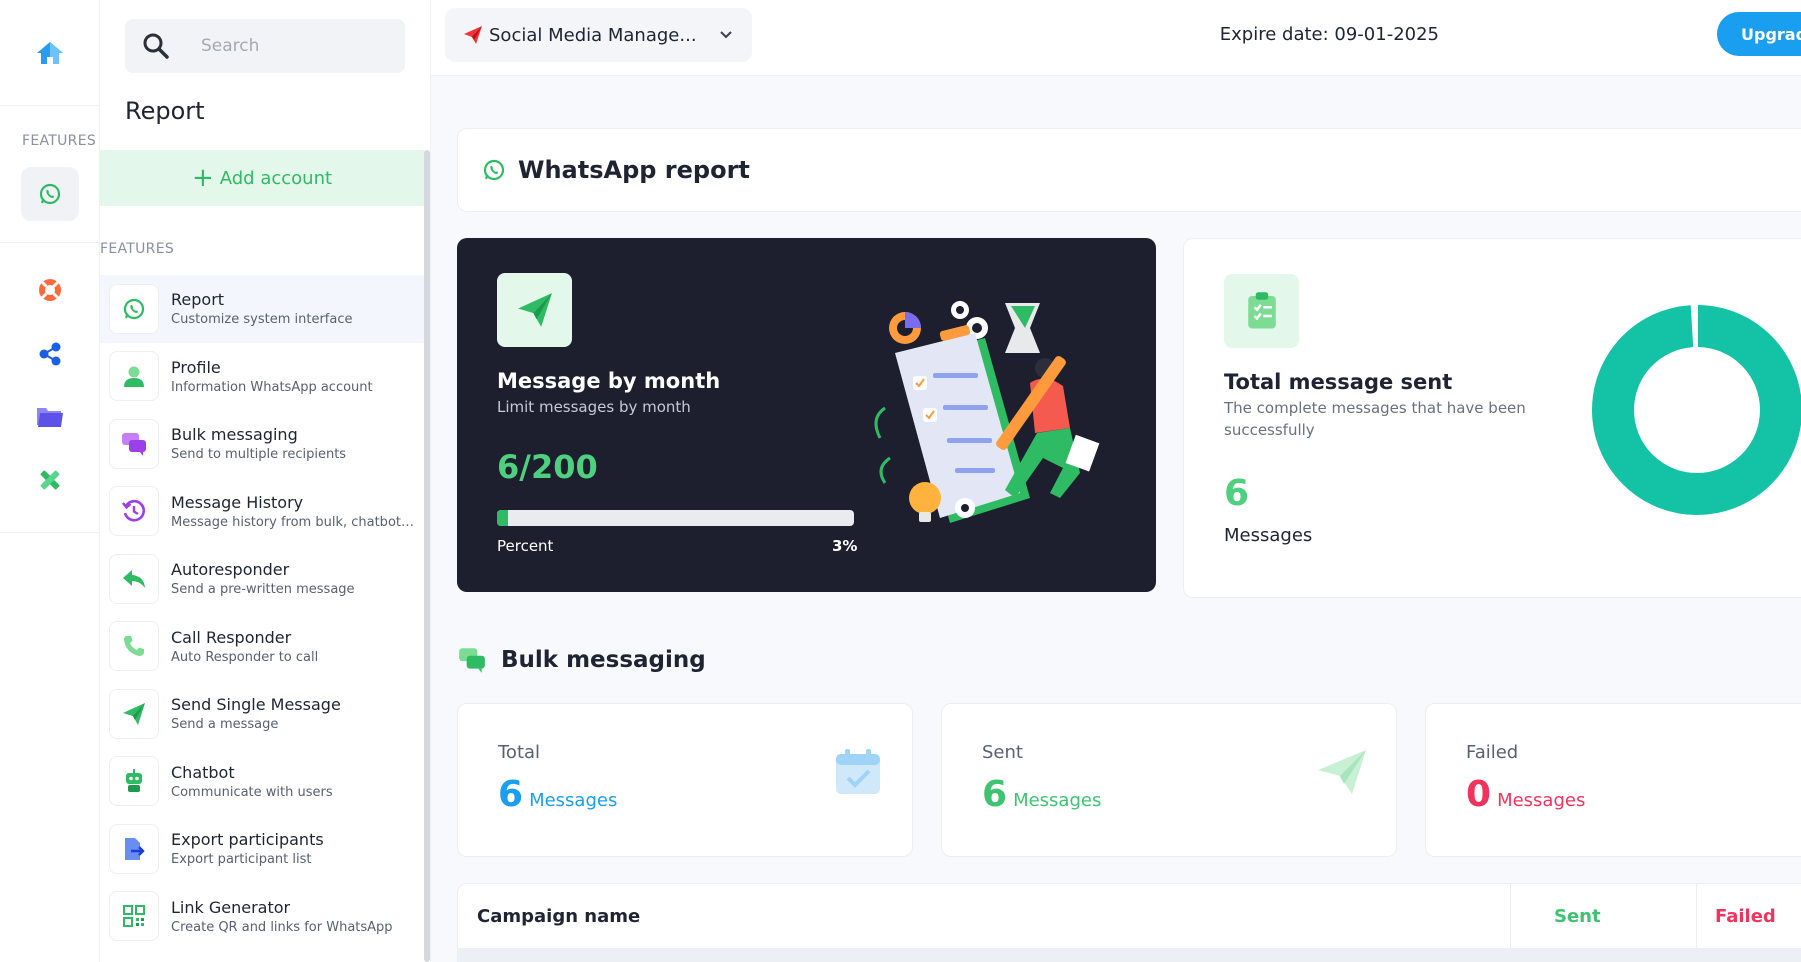  What do you see at coordinates (202, 178) in the screenshot?
I see `plus-icon: +` at bounding box center [202, 178].